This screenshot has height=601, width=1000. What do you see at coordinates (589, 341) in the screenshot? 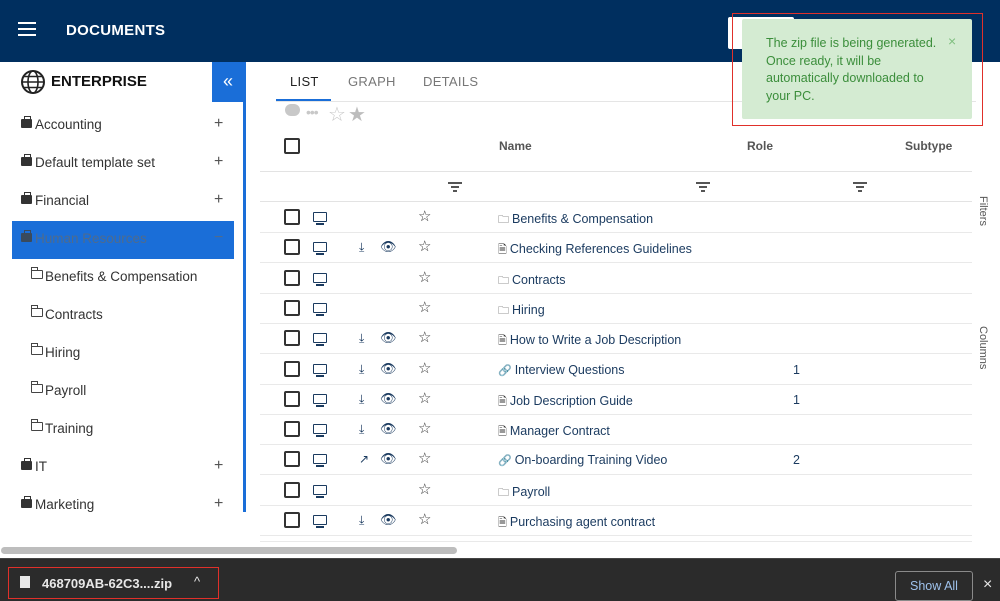
I see `row-name-link: 🗎 How to Write a Job Description` at bounding box center [589, 341].